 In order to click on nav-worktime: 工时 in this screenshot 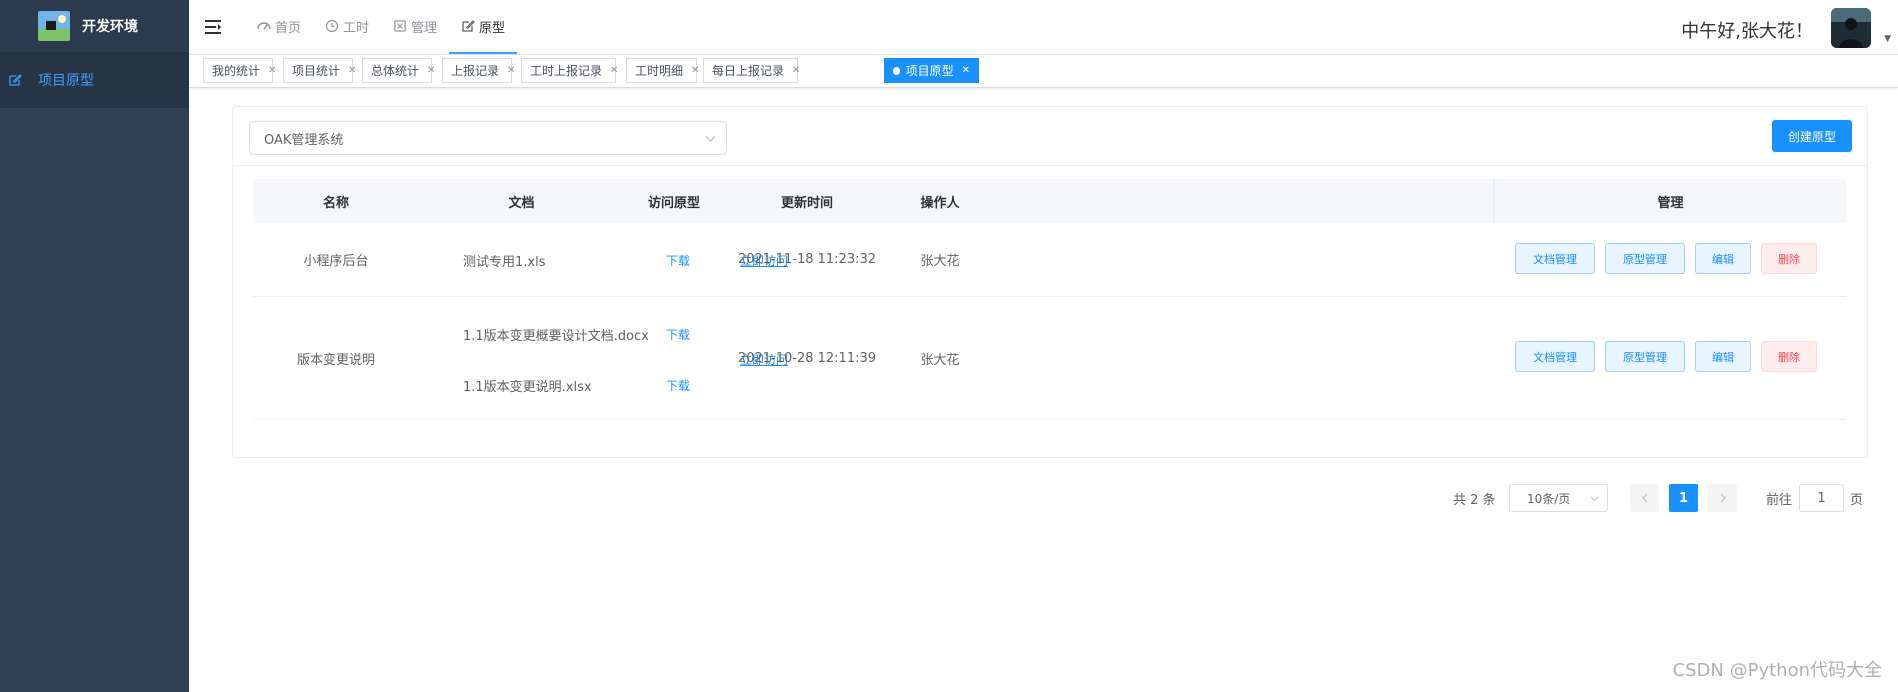, I will do `click(347, 26)`.